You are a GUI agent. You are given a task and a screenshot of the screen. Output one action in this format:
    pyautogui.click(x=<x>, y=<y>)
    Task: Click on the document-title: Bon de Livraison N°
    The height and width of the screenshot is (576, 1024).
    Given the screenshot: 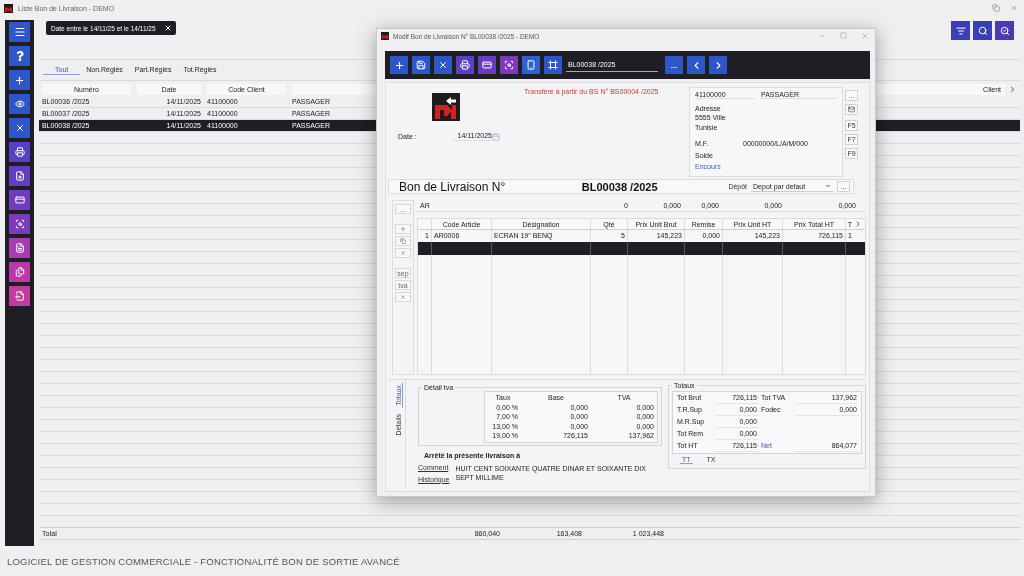 What is the action you would take?
    pyautogui.click(x=453, y=186)
    